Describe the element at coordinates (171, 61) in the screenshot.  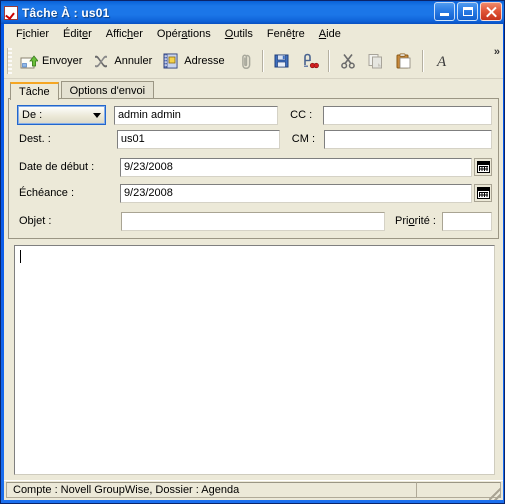
I see `address-book-icon` at that location.